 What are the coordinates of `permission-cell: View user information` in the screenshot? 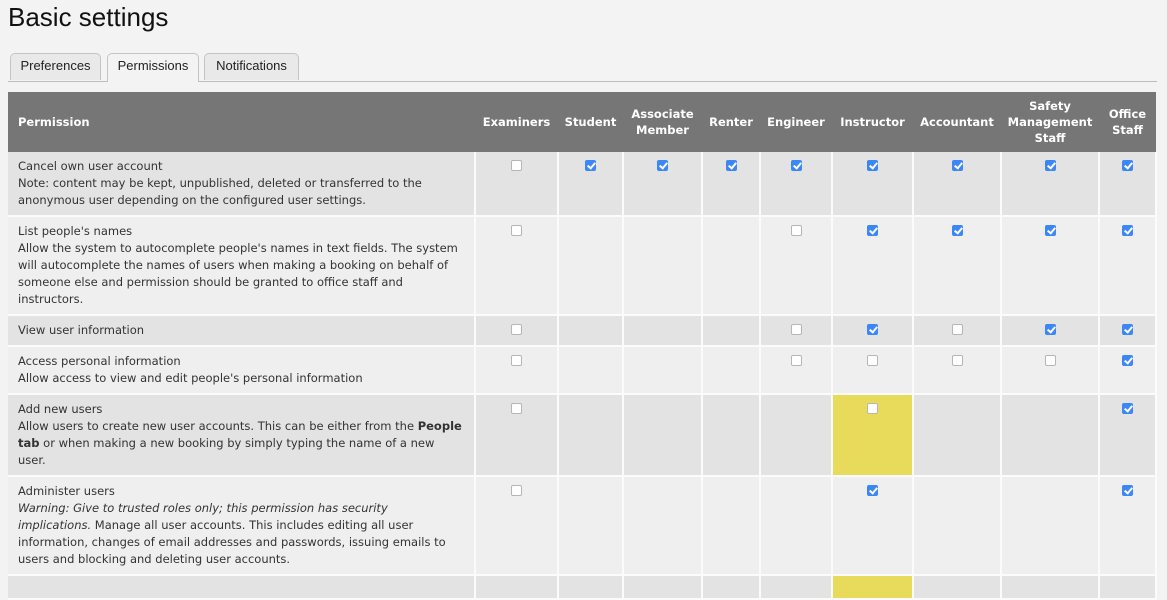 It's located at (242, 331).